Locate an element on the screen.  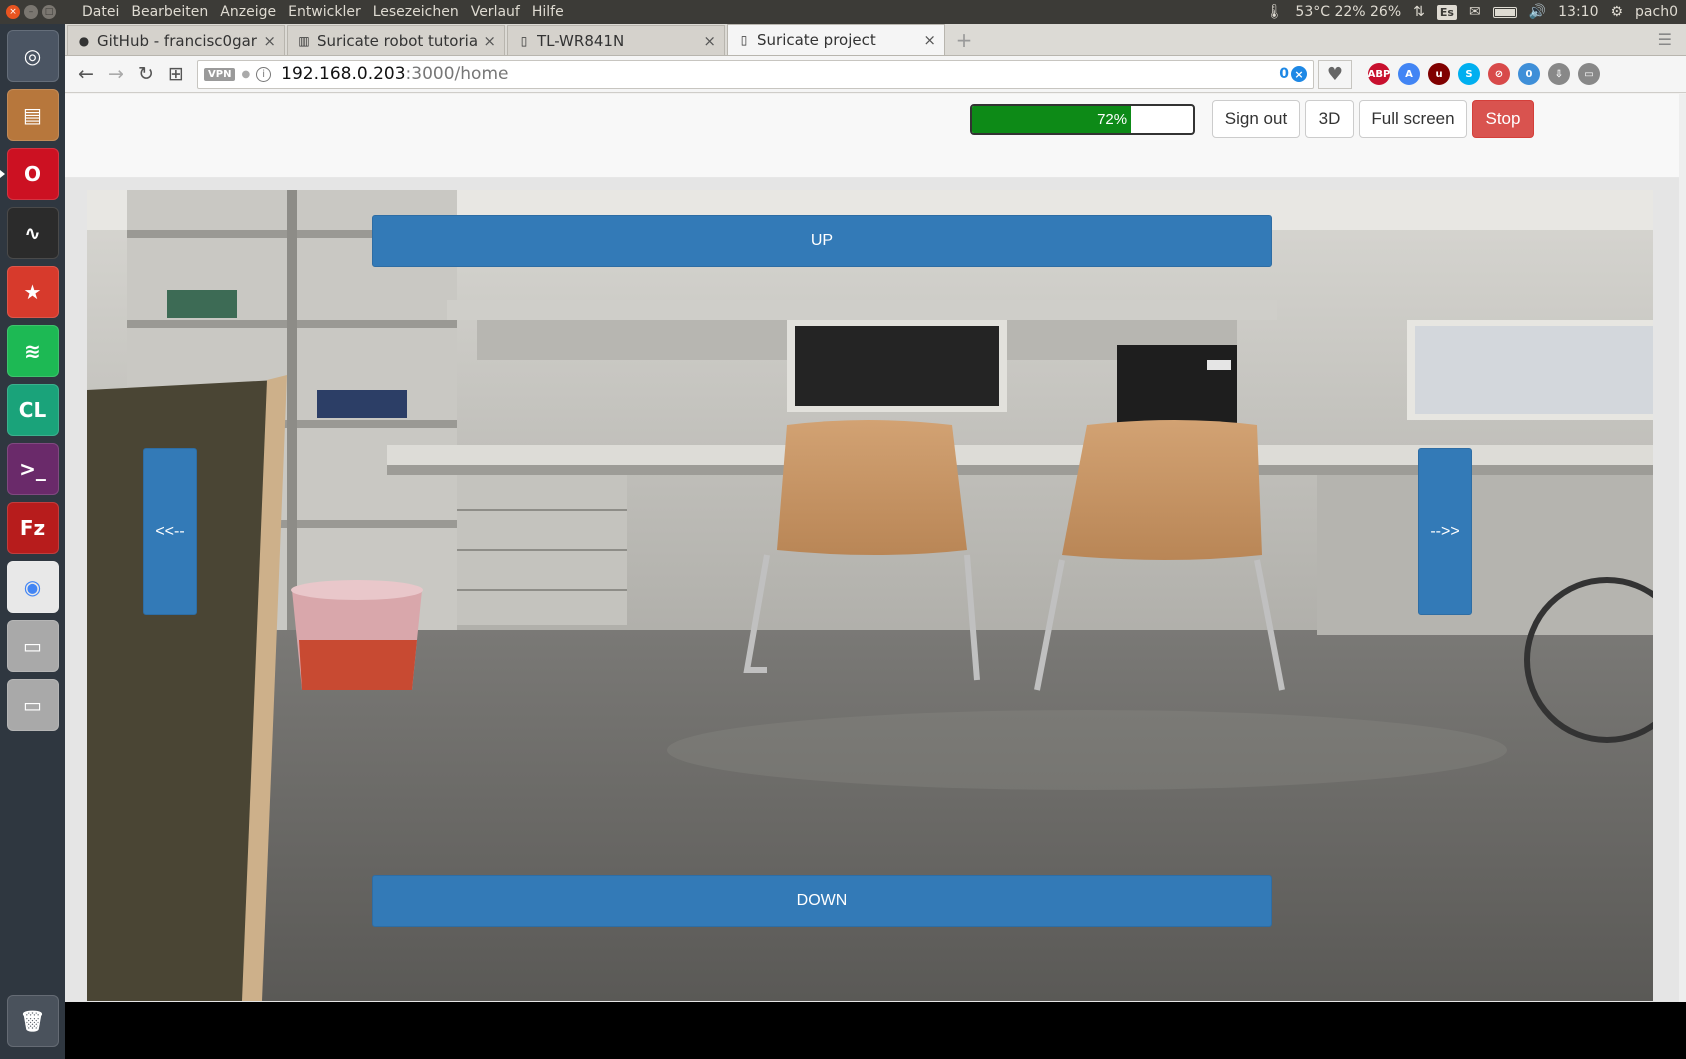
full-screen-button: Full screen is located at coordinates (1413, 119).